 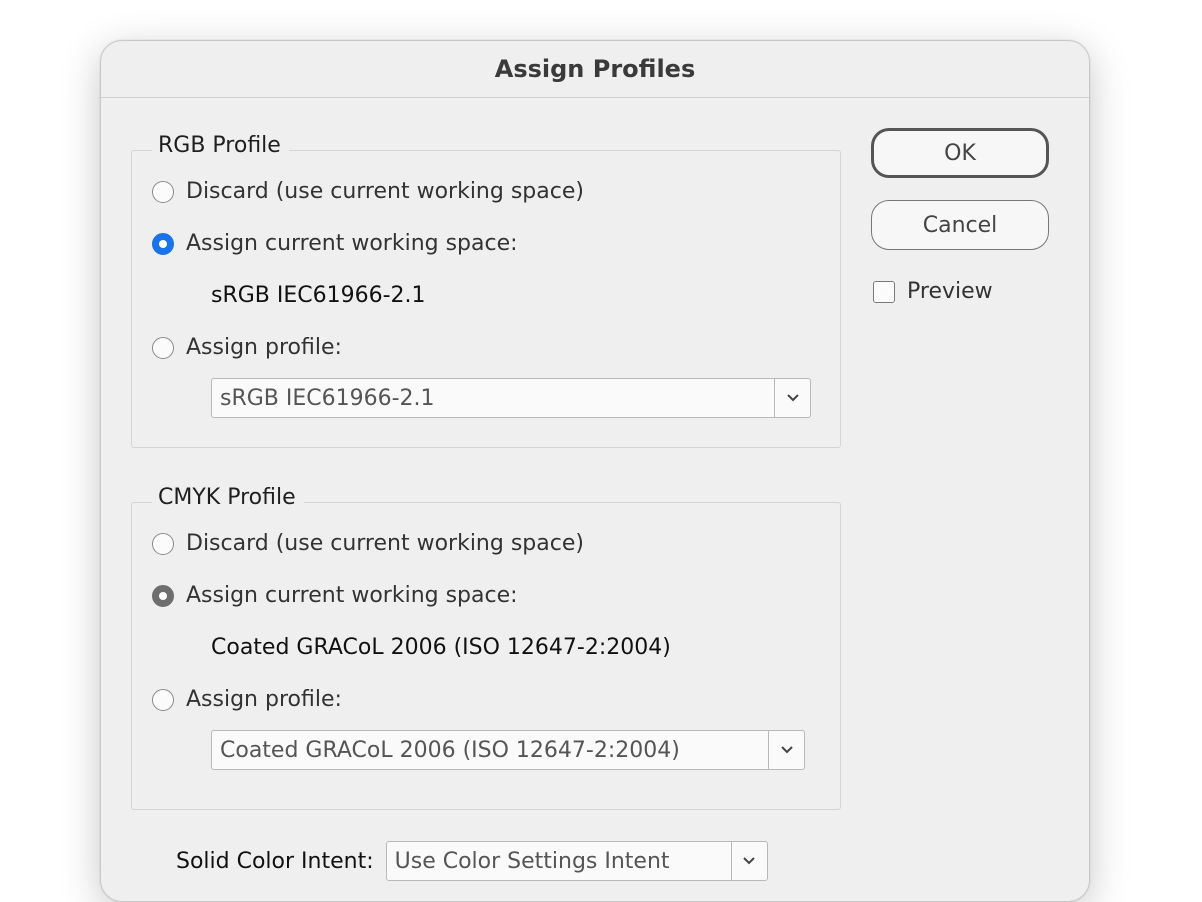 What do you see at coordinates (220, 145) in the screenshot?
I see `rgb-profile-group-label: RGB Profile` at bounding box center [220, 145].